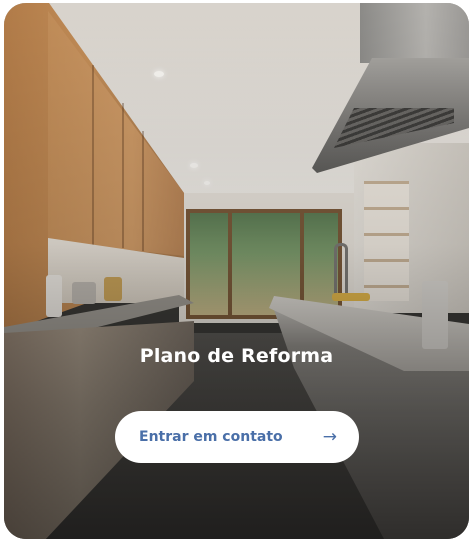 This screenshot has height=543, width=473. I want to click on card-title: Plano de Reforma, so click(236, 356).